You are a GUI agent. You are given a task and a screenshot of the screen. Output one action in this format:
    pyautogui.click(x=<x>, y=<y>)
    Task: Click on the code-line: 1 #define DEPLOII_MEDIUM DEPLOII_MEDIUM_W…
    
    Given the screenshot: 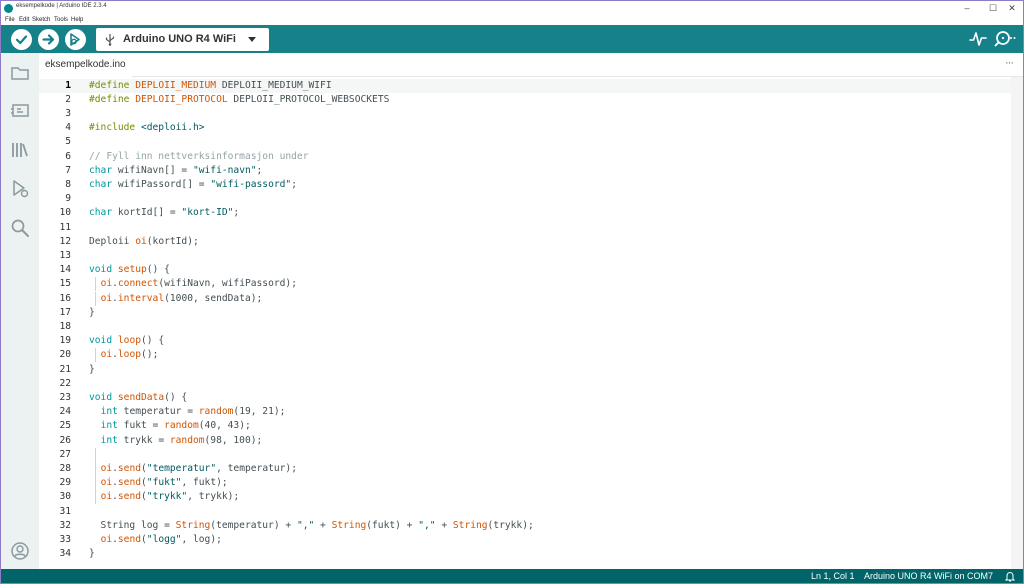 What is the action you would take?
    pyautogui.click(x=525, y=85)
    